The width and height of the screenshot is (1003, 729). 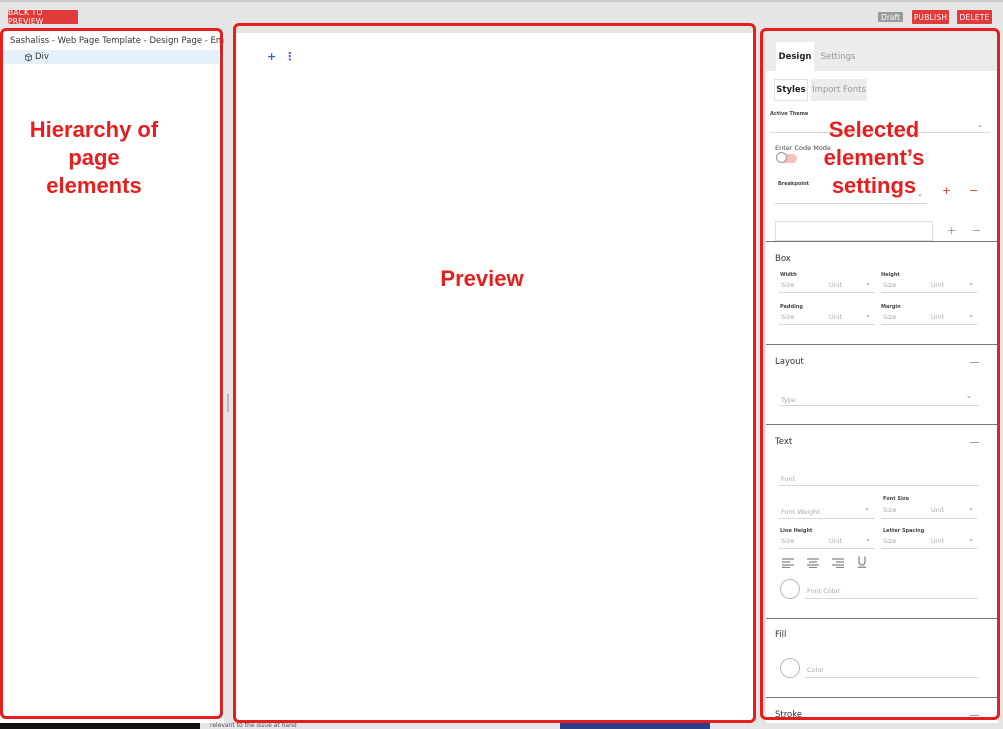 I want to click on delete-button: DELETE, so click(x=974, y=17).